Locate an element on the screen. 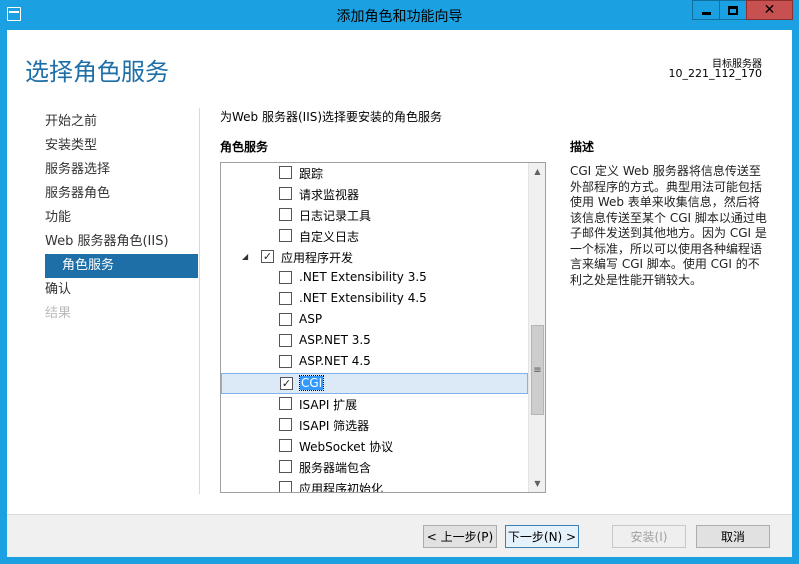 The height and width of the screenshot is (564, 799). tree-item: 请求监视器 is located at coordinates (374, 194).